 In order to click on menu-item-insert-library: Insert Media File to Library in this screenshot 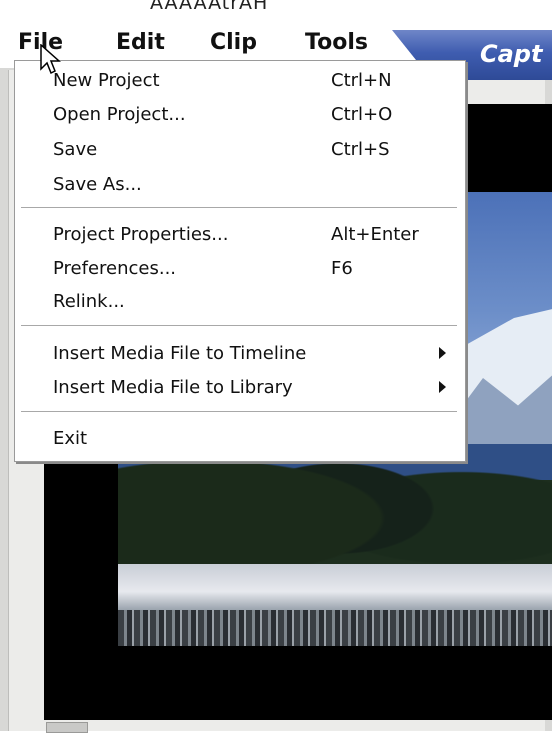, I will do `click(173, 387)`.